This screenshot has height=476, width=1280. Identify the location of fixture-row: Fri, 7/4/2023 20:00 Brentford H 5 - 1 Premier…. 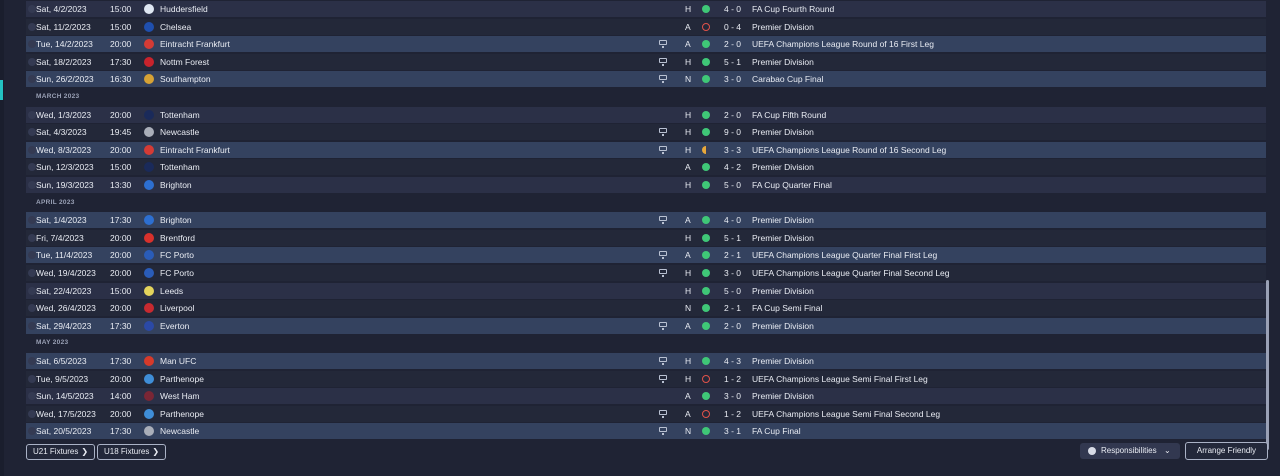
(646, 238).